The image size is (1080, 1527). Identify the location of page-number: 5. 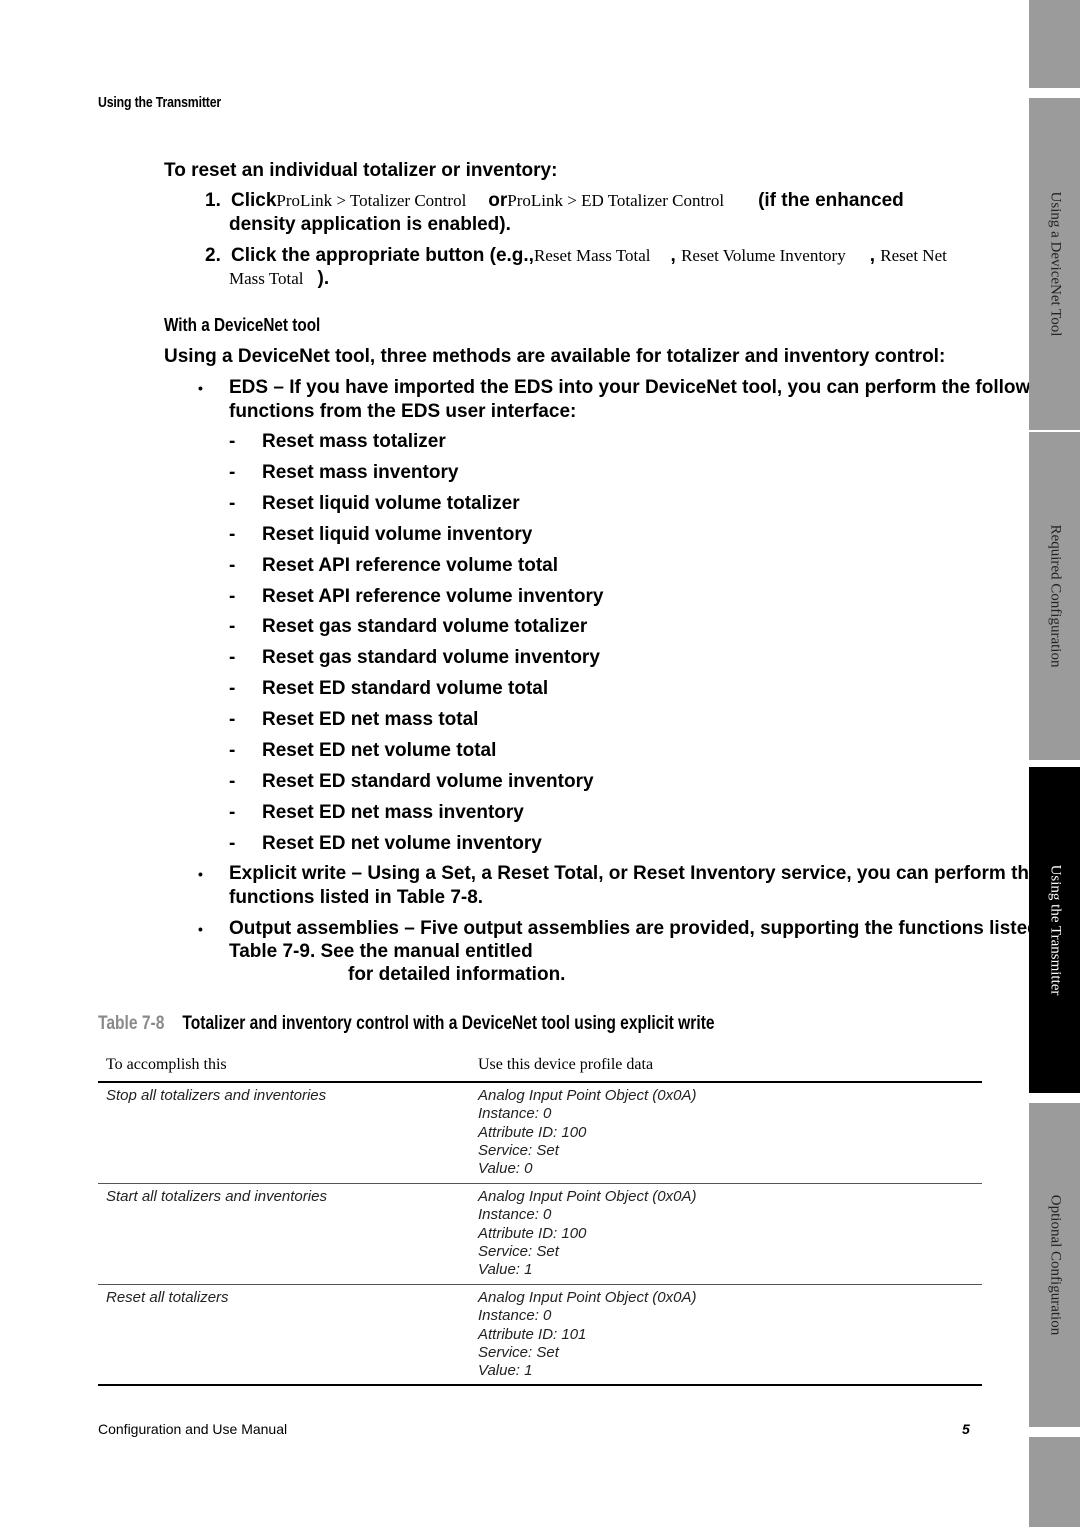
(966, 1429).